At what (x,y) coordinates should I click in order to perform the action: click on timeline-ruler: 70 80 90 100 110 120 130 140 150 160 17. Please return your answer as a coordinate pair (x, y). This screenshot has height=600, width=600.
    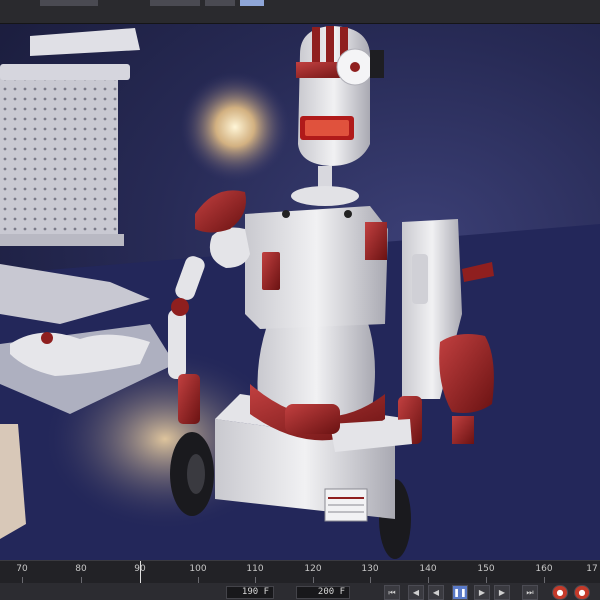
    Looking at the image, I should click on (300, 572).